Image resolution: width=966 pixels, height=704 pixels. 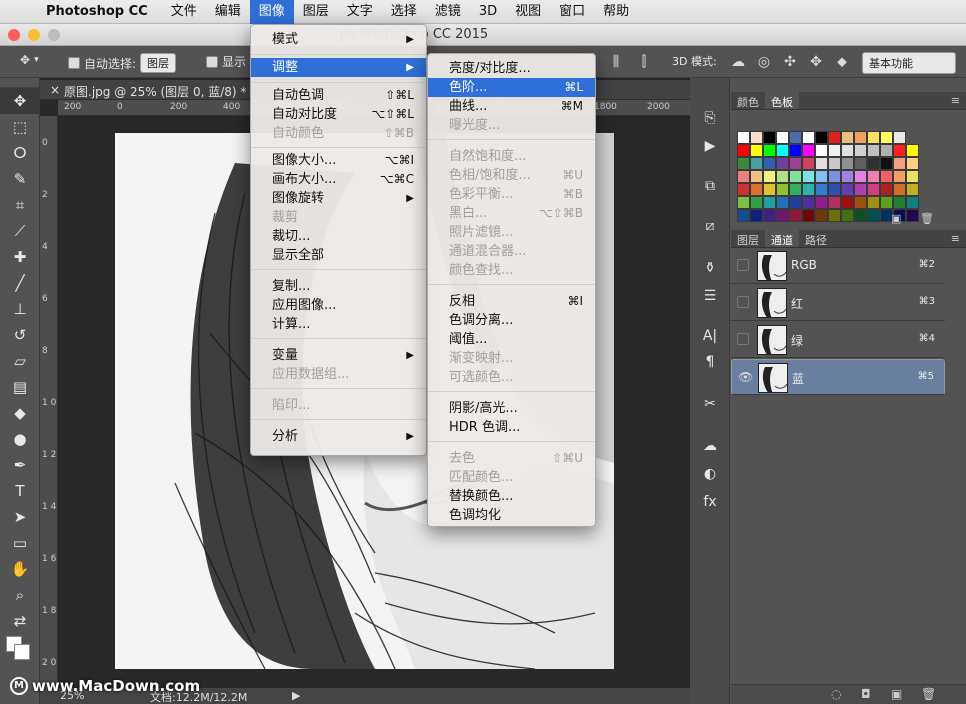 I want to click on menubar-item-4: 文字, so click(x=360, y=12).